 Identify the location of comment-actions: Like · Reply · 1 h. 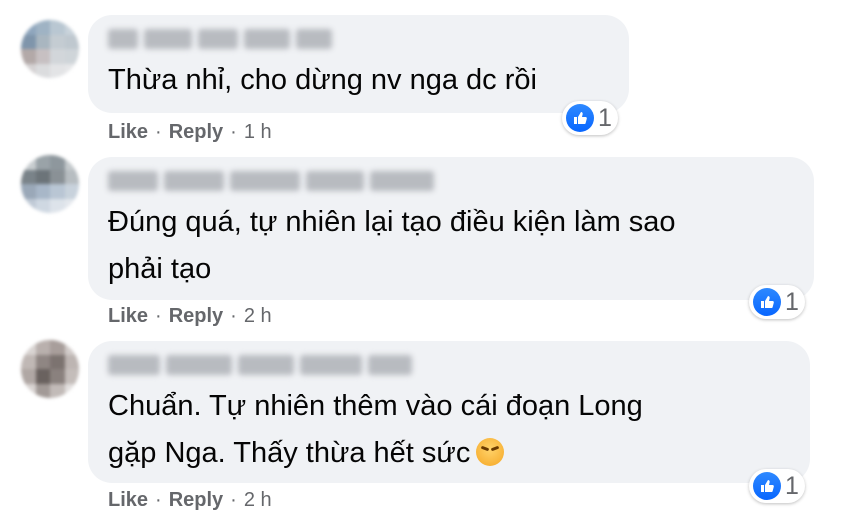
(190, 132).